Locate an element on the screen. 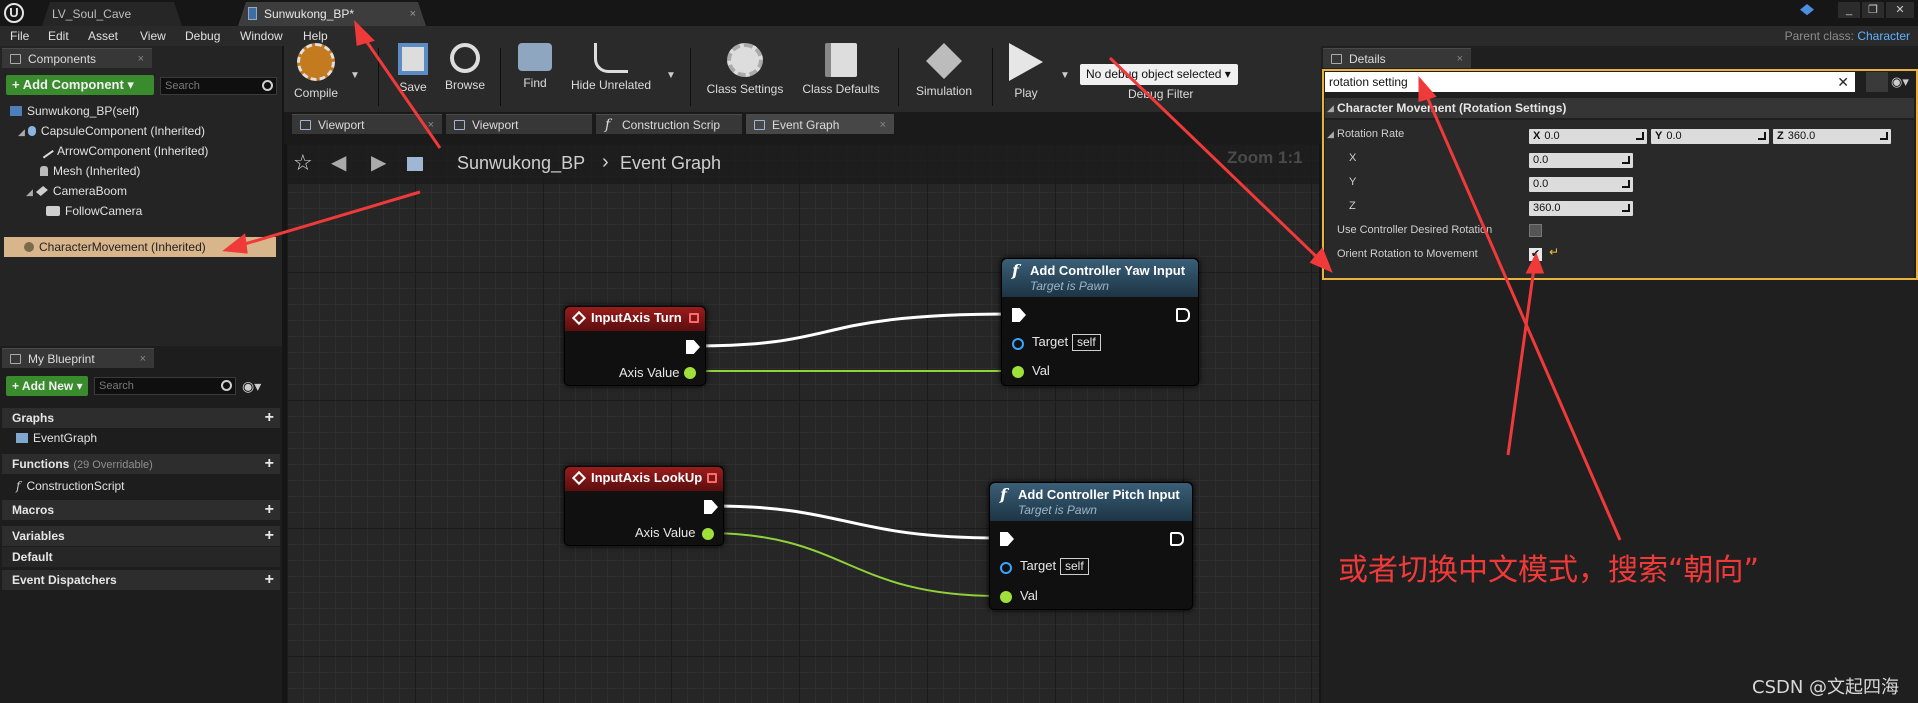  graduation-cap-icon is located at coordinates (1807, 10).